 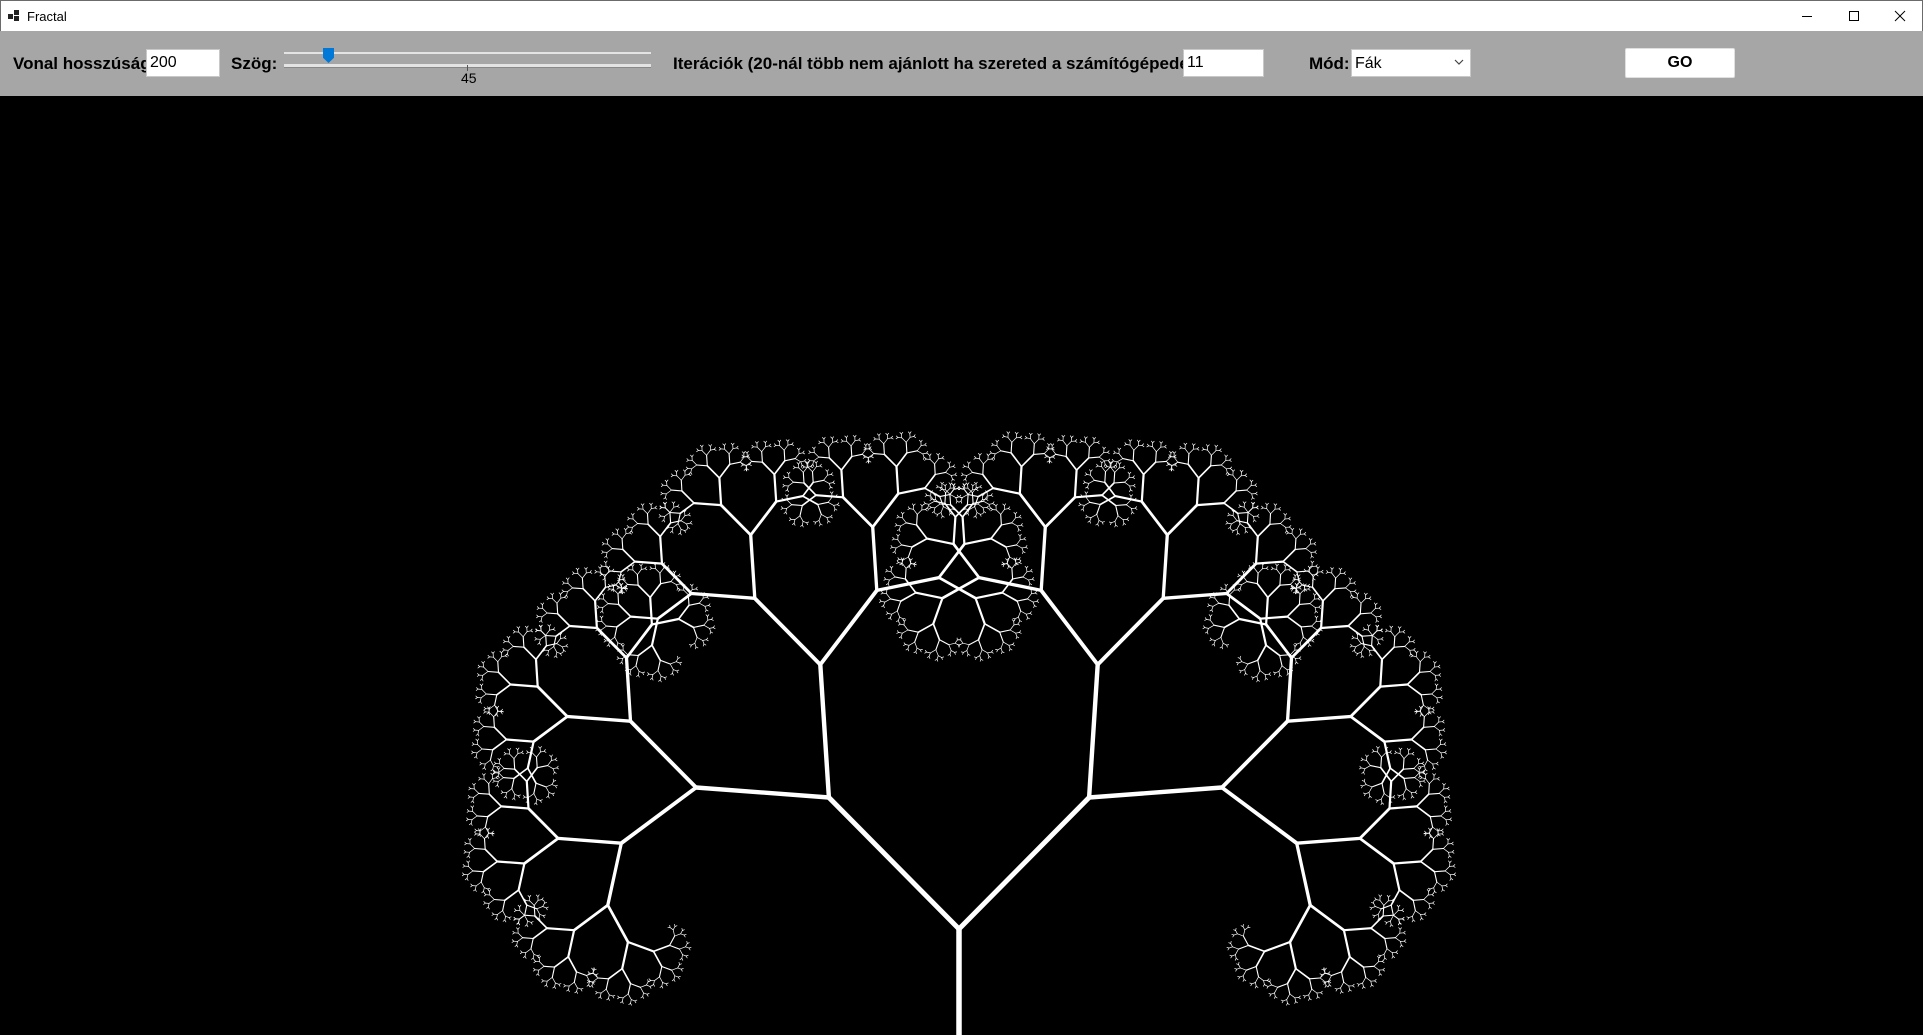 I want to click on mode-select: Fák, so click(x=1411, y=63).